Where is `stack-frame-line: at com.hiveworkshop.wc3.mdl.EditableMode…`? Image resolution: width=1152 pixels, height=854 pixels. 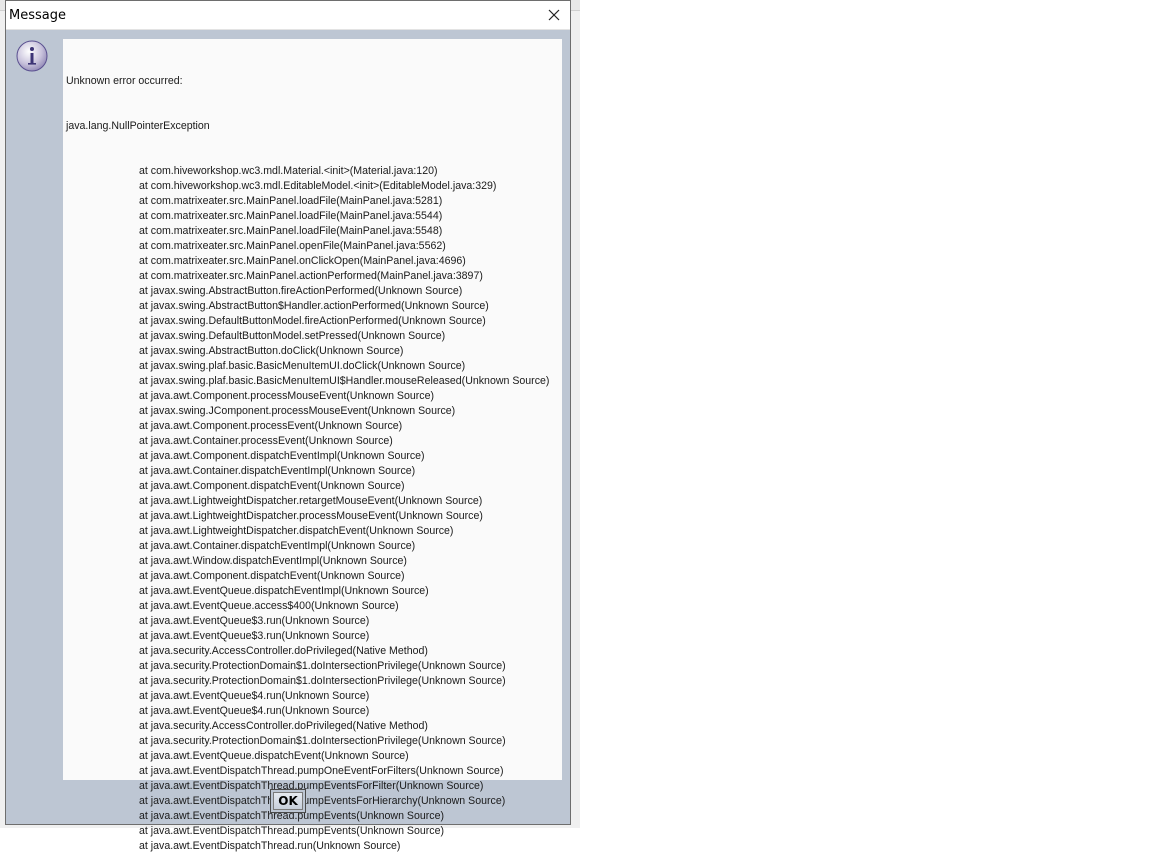
stack-frame-line: at com.hiveworkshop.wc3.mdl.EditableMode… is located at coordinates (318, 186).